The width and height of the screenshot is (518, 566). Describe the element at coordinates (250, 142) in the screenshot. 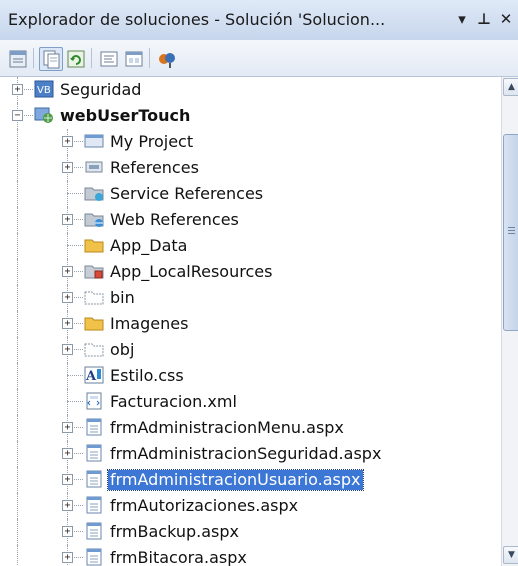

I see `tree-item: + My Project` at that location.